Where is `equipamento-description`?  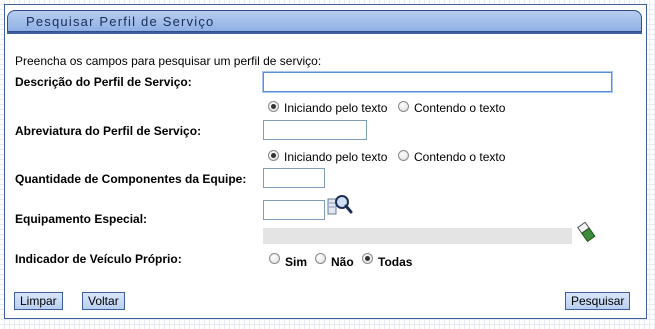
equipamento-description is located at coordinates (417, 236).